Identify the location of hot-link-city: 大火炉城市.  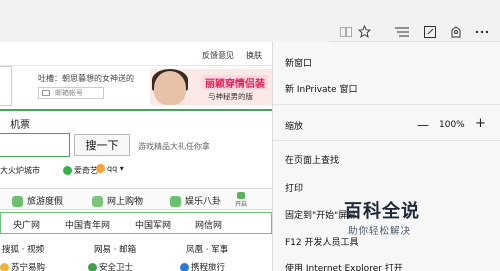
(20, 170).